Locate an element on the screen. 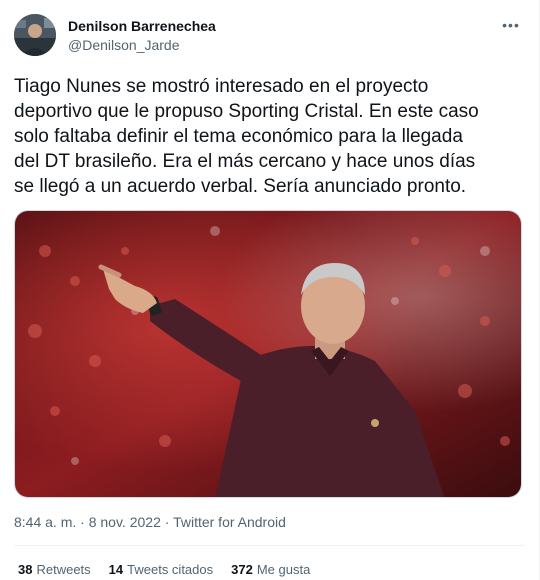 This screenshot has height=580, width=540. retweets-stat: 38 Retweets is located at coordinates (54, 569).